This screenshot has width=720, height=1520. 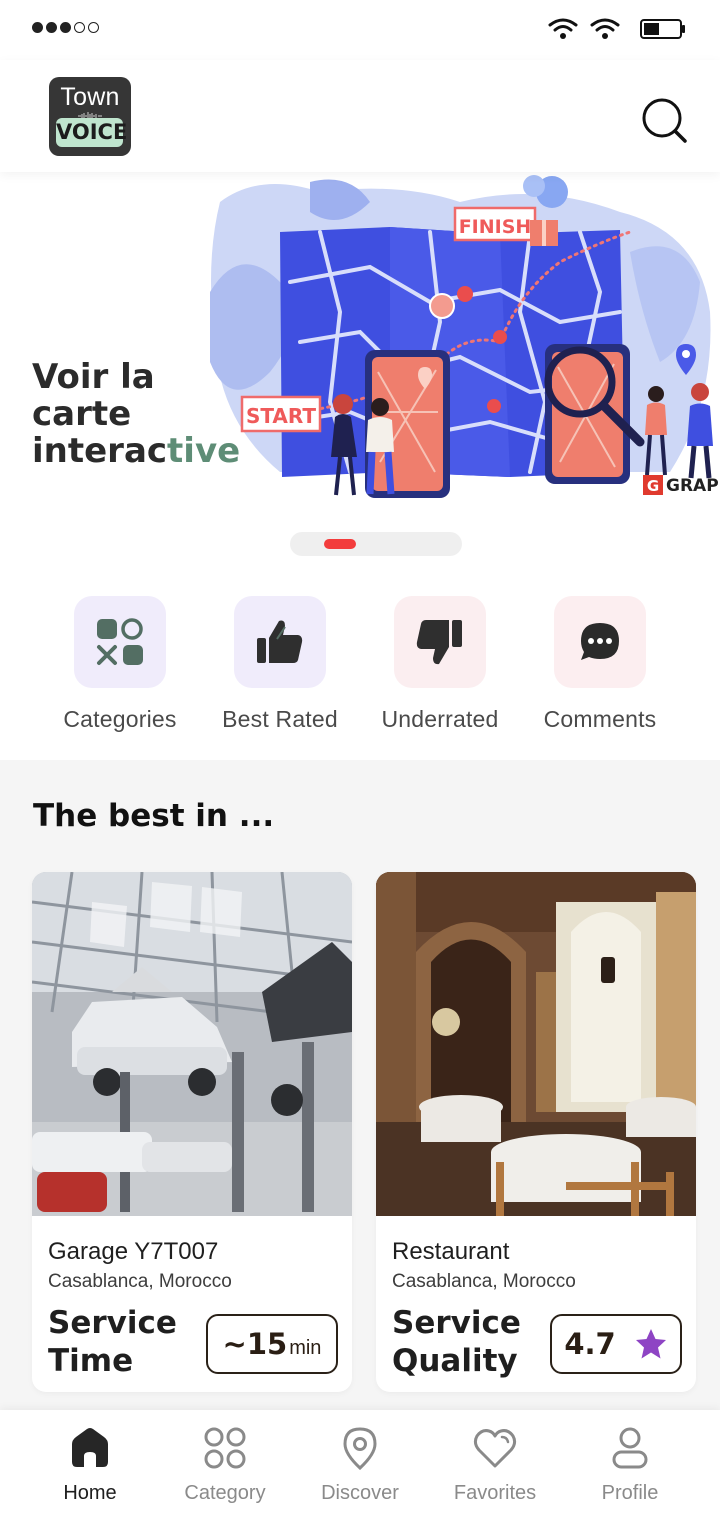 I want to click on wifi-icon, so click(x=563, y=28).